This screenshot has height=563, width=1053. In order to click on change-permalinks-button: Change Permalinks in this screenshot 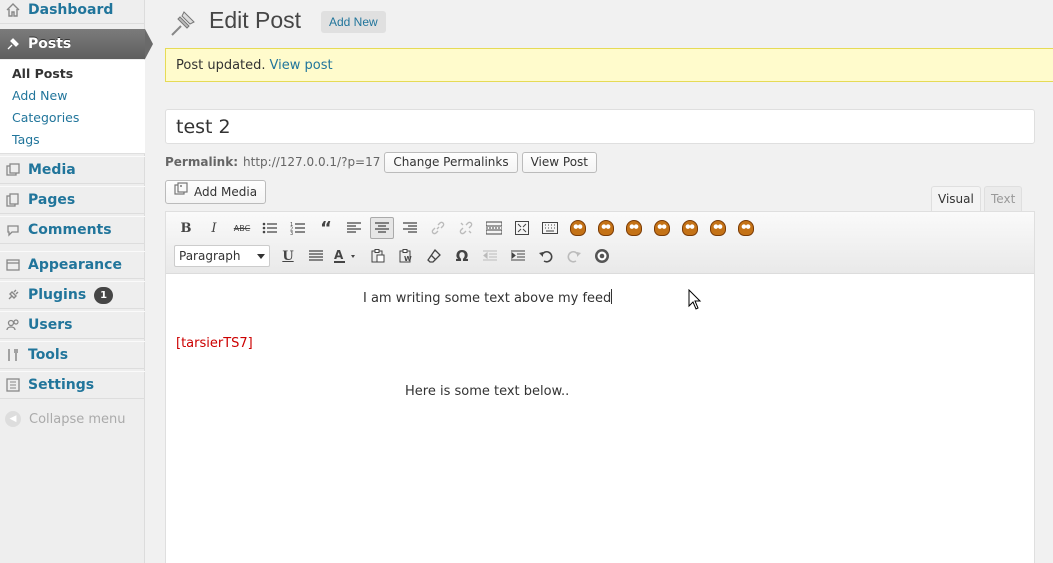, I will do `click(451, 162)`.